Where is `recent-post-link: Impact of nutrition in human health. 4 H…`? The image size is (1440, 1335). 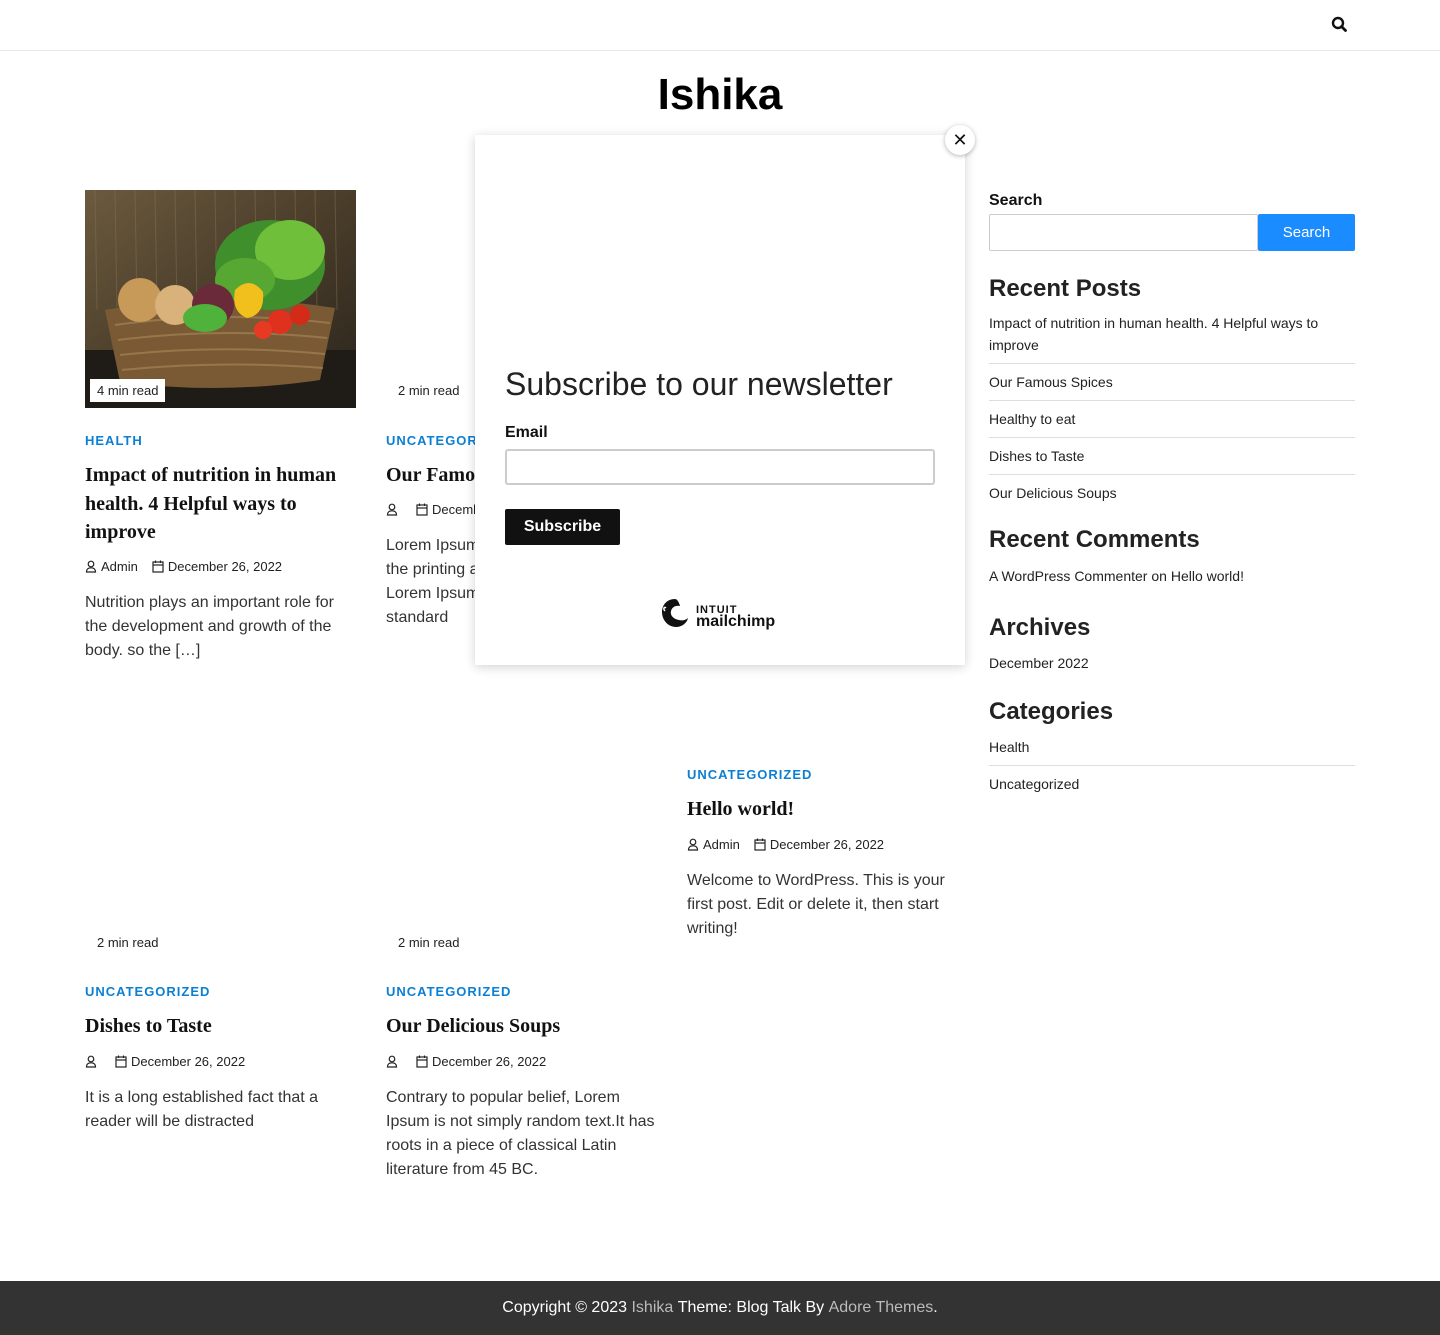 recent-post-link: Impact of nutrition in human health. 4 H… is located at coordinates (1172, 334).